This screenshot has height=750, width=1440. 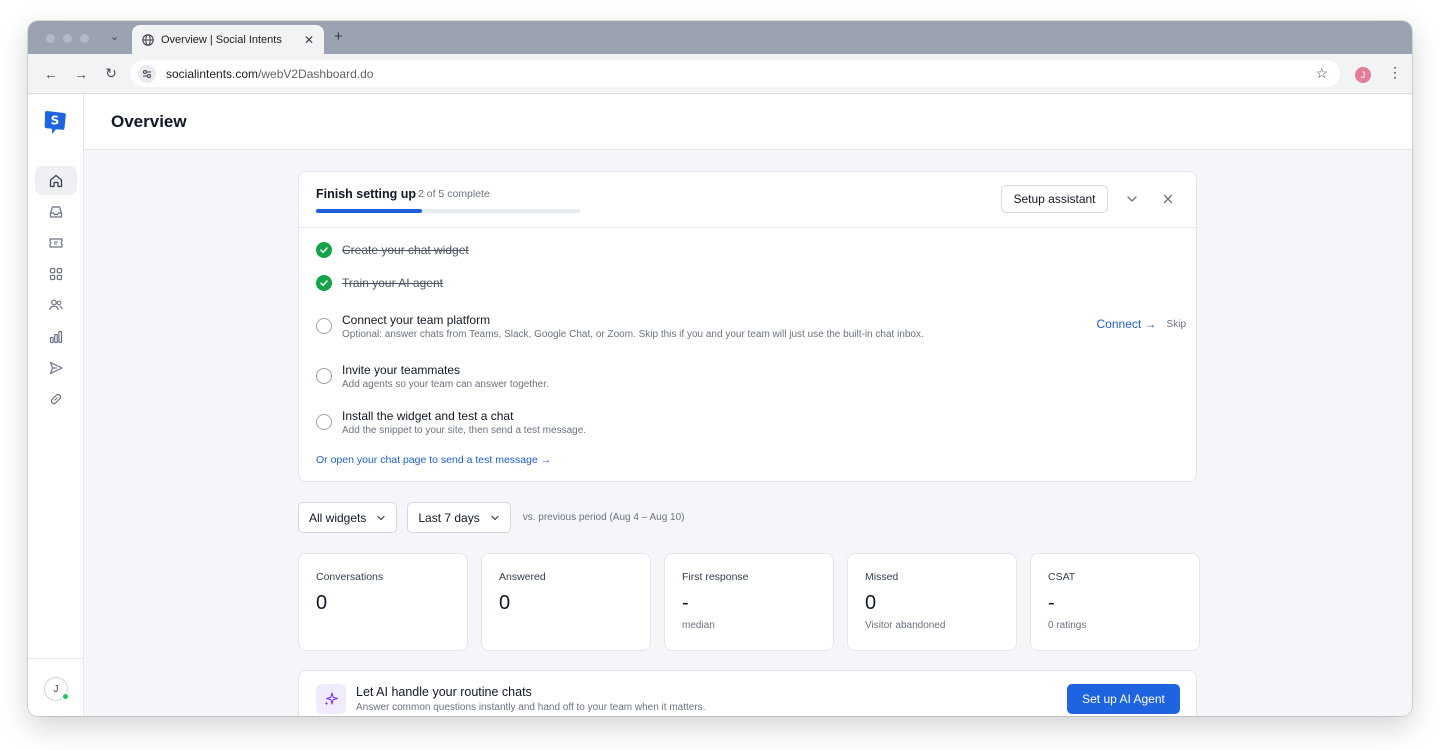 I want to click on setup-ai-agent-button: Set up AI Agent, so click(x=1123, y=699).